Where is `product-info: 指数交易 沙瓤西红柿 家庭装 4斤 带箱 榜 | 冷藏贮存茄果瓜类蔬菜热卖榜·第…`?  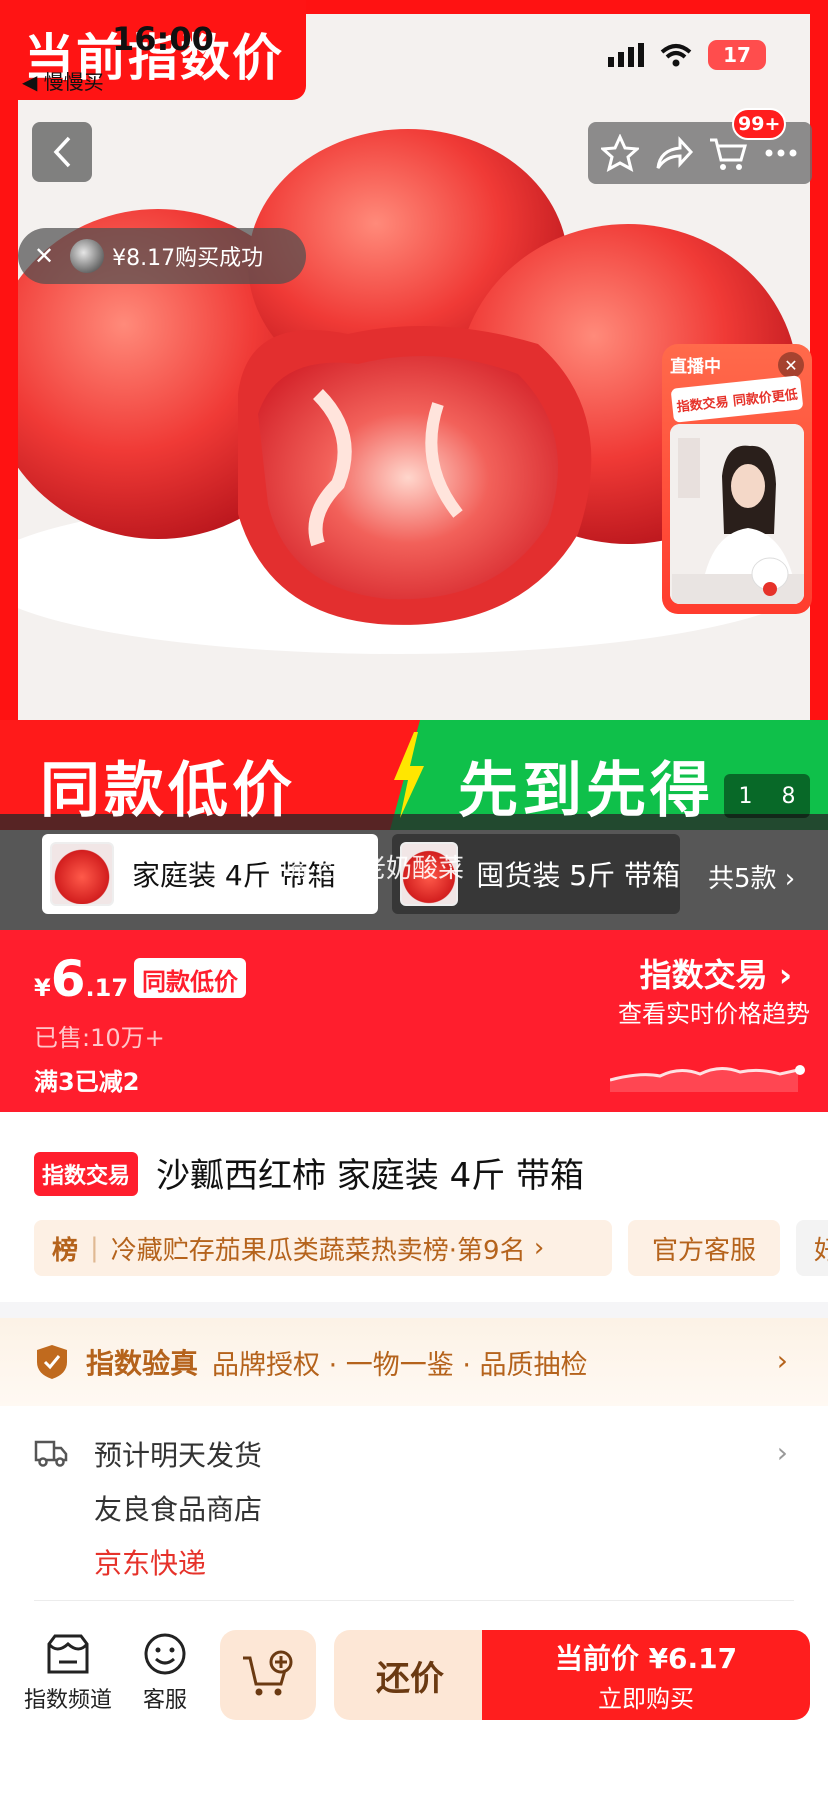
product-info: 指数交易 沙瓤西红柿 家庭装 4斤 带箱 榜 | 冷藏贮存茄果瓜类蔬菜热卖榜·第… is located at coordinates (414, 1207).